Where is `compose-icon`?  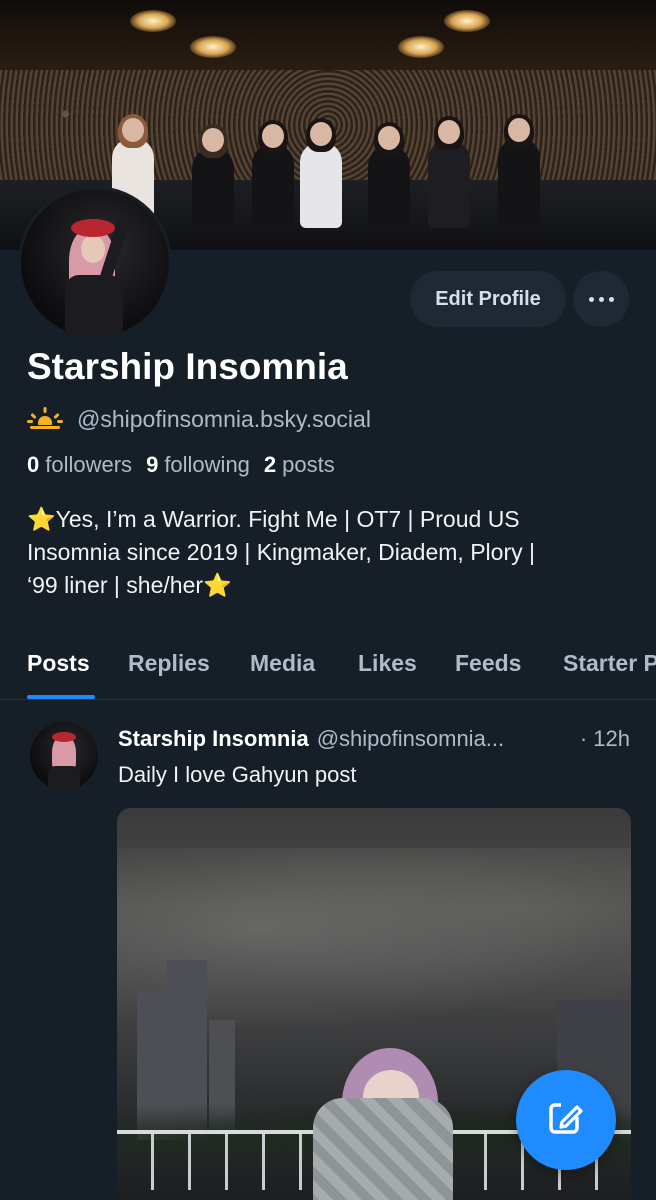
compose-icon is located at coordinates (566, 1120).